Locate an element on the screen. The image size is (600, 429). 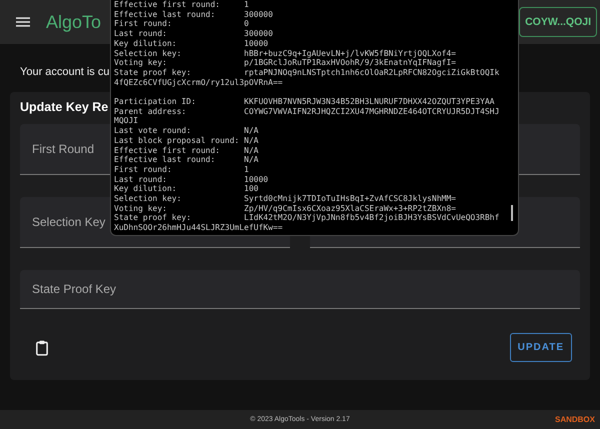
account-notice: Your account is cu is located at coordinates (65, 72).